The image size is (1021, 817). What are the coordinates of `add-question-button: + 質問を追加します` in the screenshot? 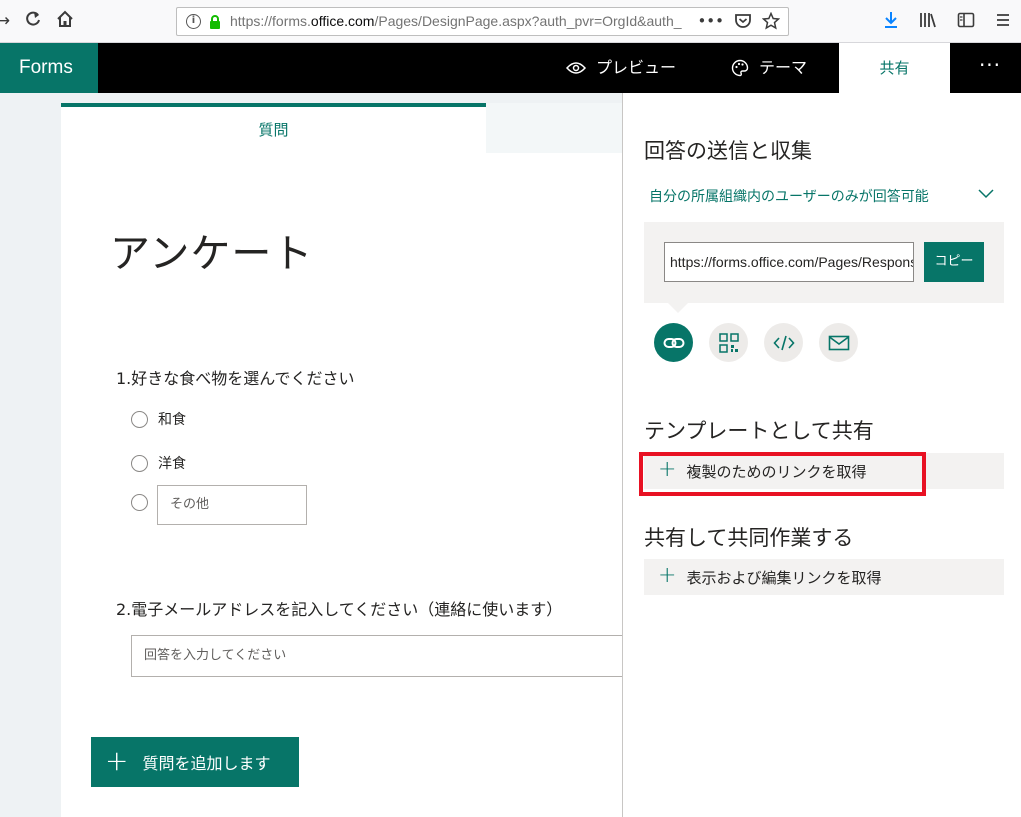 It's located at (195, 762).